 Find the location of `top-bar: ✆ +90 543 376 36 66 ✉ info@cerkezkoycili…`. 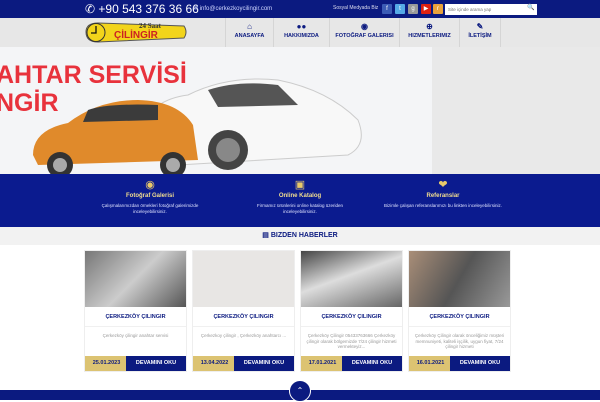

top-bar: ✆ +90 543 376 36 66 ✉ info@cerkezkoycili… is located at coordinates (300, 9).